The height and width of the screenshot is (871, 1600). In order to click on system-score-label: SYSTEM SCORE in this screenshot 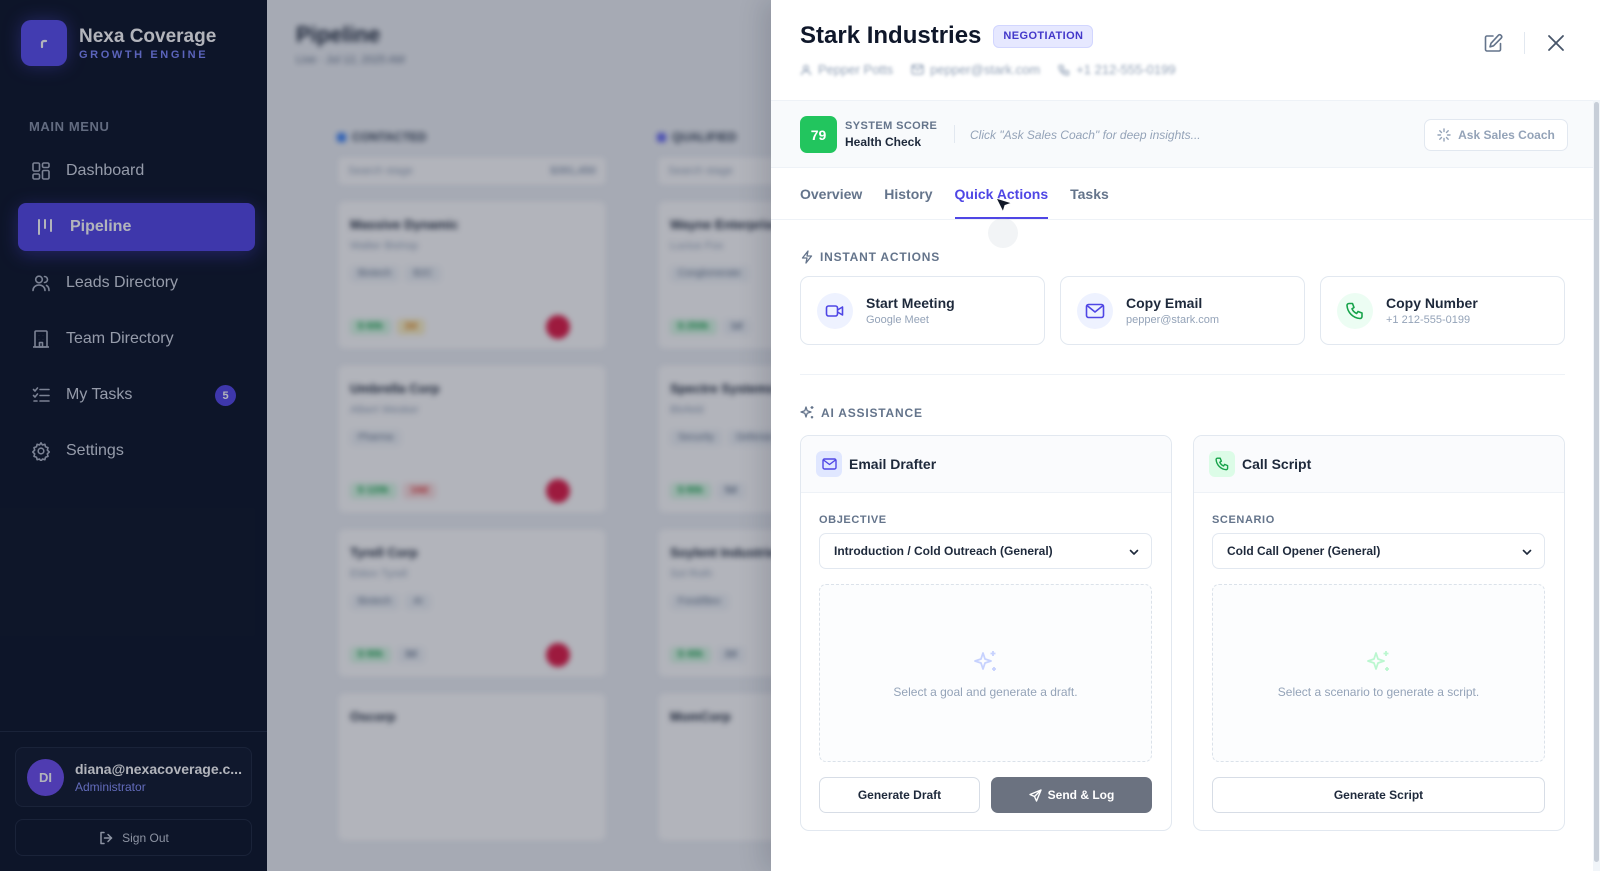, I will do `click(891, 126)`.